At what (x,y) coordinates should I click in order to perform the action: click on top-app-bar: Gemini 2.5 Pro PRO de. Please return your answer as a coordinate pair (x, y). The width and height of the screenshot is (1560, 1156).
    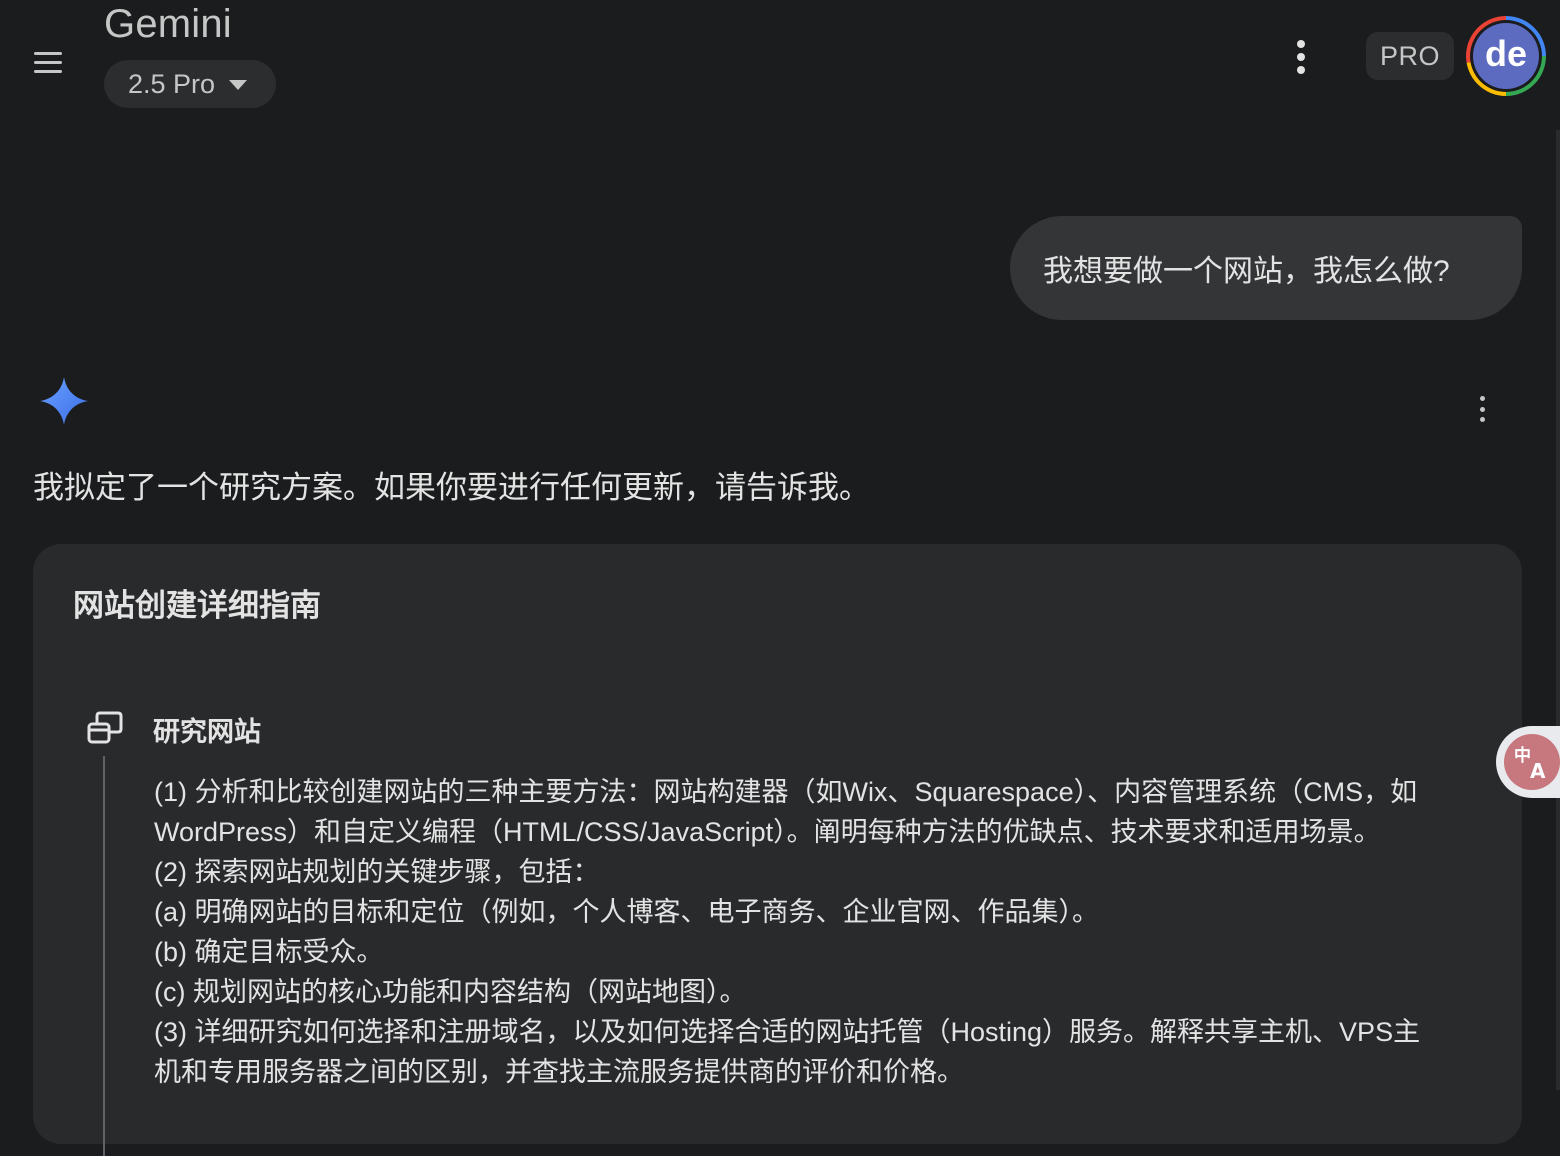
    Looking at the image, I should click on (780, 60).